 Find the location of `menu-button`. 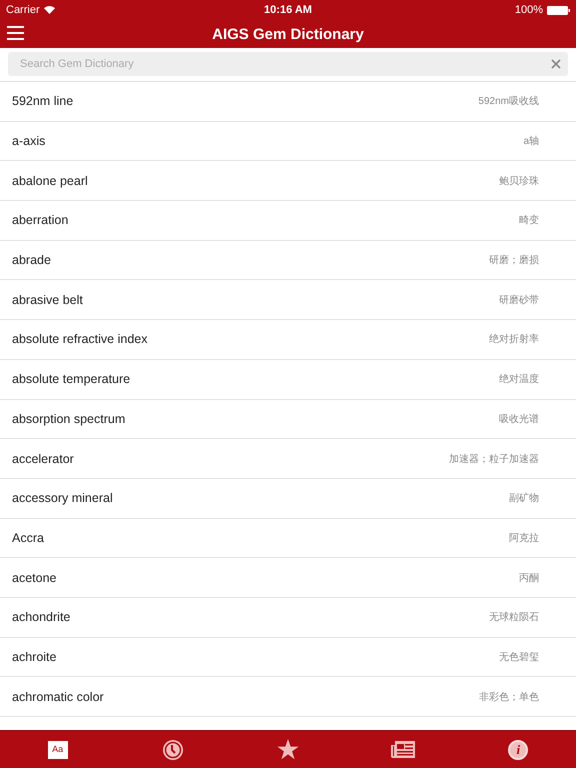

menu-button is located at coordinates (15, 33).